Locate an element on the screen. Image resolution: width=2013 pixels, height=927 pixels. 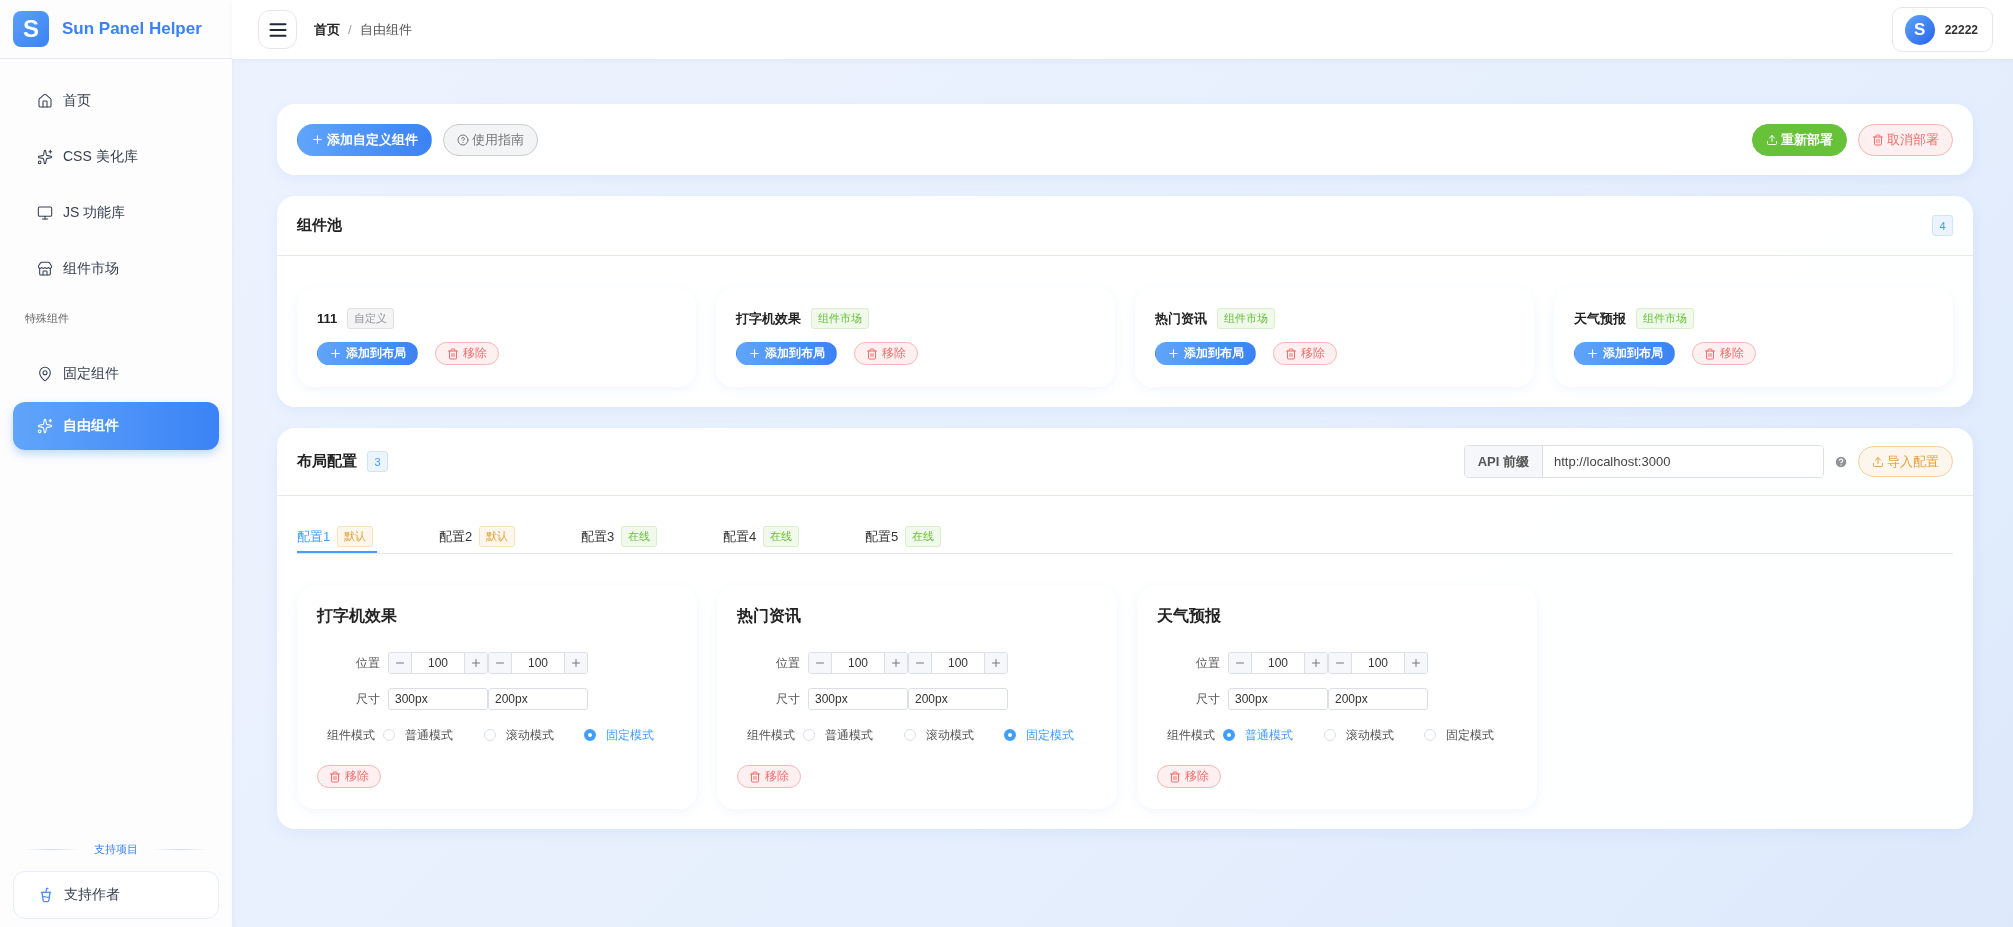
nav-item: 组件市场 is located at coordinates (116, 269).